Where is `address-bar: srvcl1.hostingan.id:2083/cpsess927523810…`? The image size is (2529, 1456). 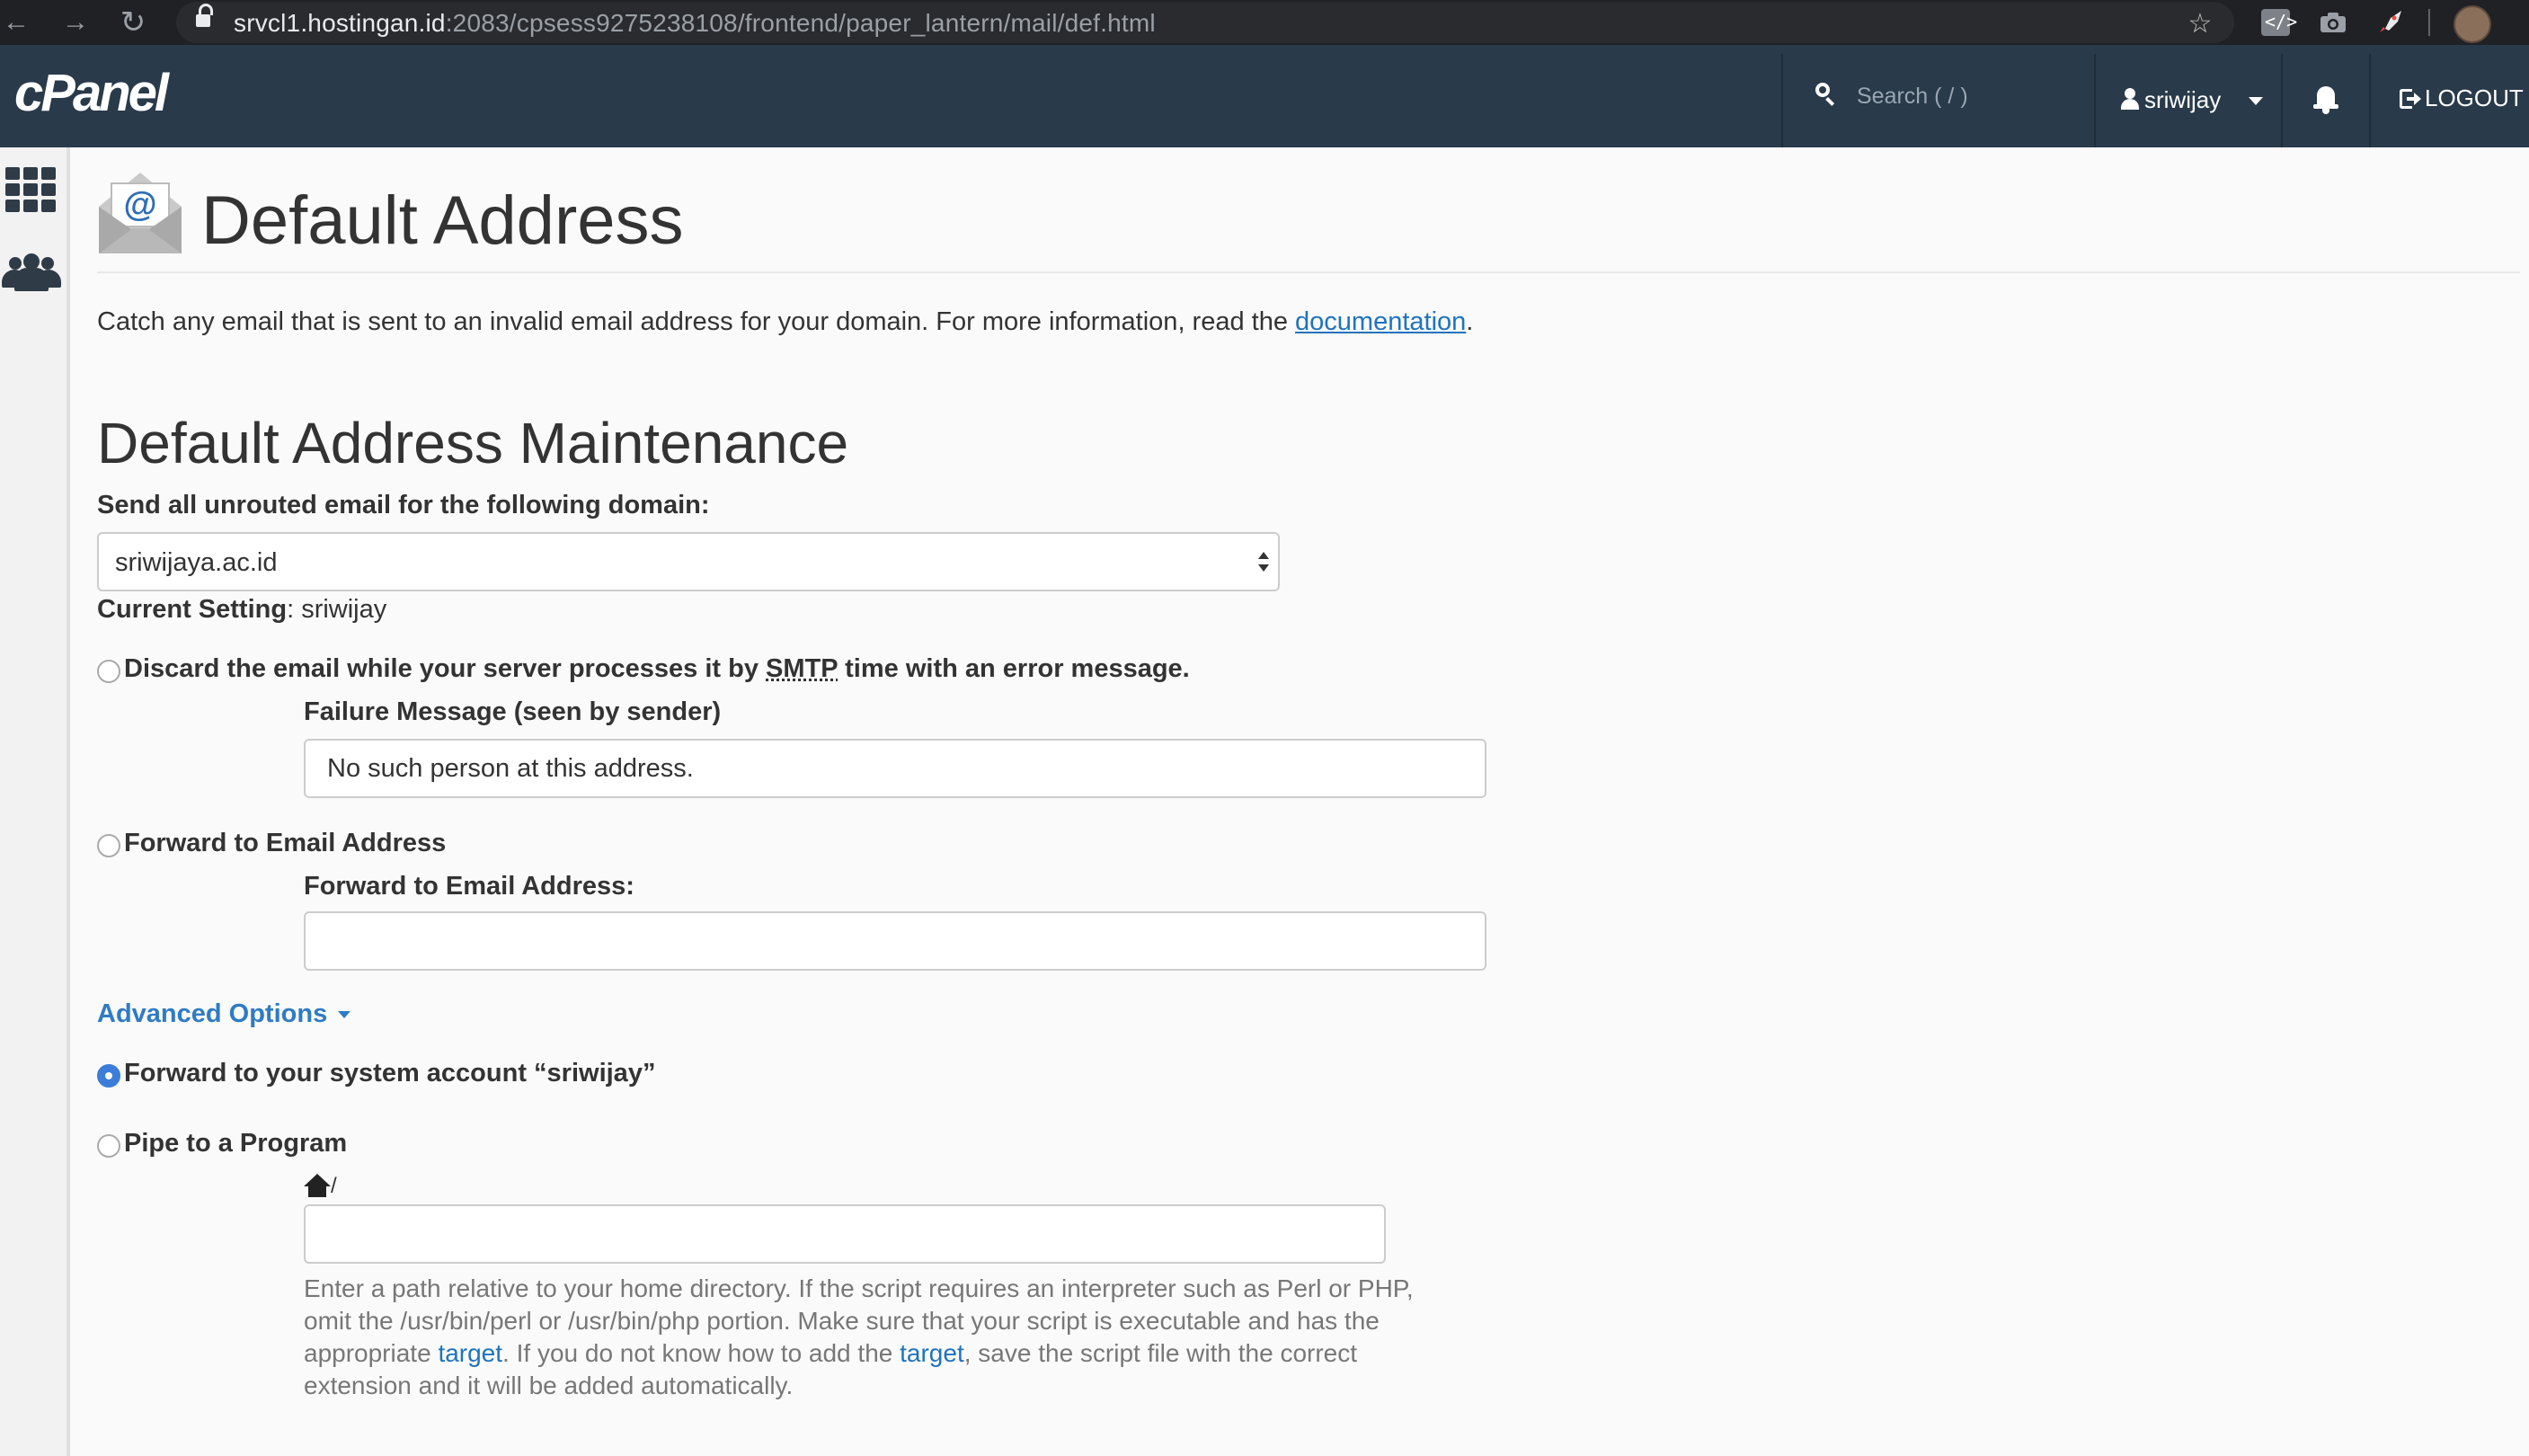 address-bar: srvcl1.hostingan.id:2083/cpsess927523810… is located at coordinates (1205, 23).